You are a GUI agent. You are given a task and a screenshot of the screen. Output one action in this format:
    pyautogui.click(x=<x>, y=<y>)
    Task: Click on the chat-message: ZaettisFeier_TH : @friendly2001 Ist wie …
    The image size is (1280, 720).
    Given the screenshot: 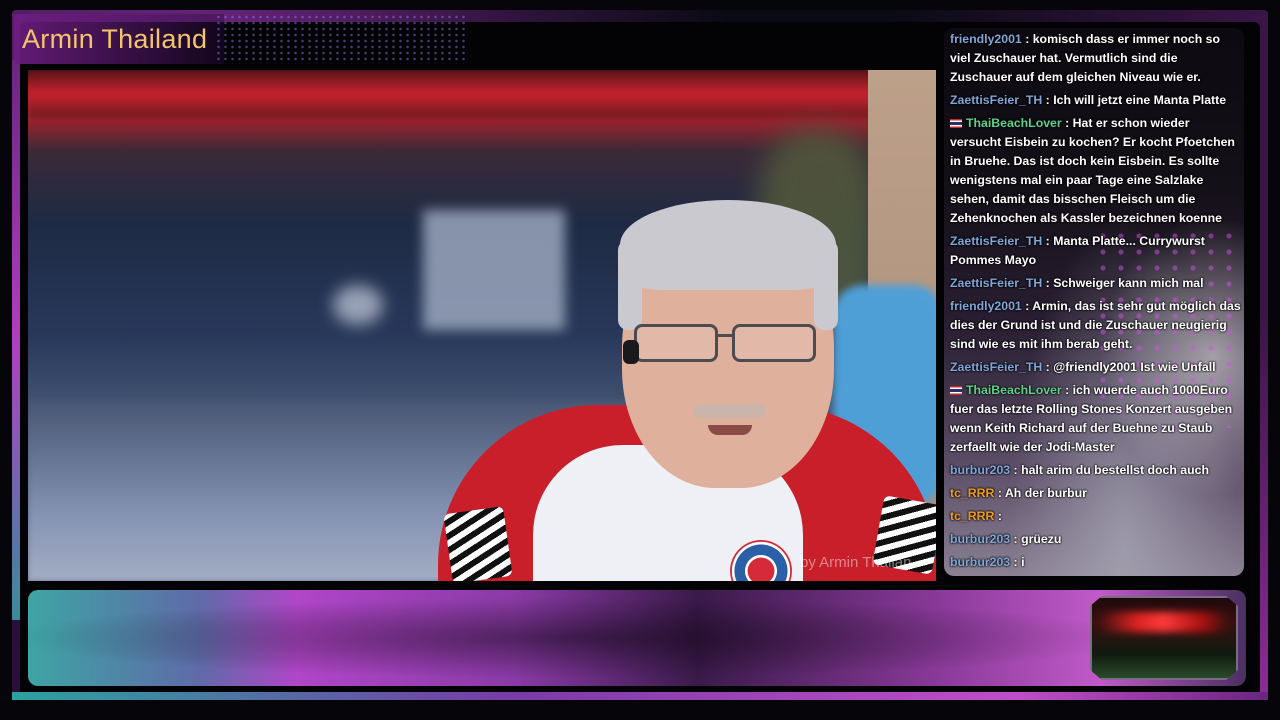 What is the action you would take?
    pyautogui.click(x=1083, y=367)
    